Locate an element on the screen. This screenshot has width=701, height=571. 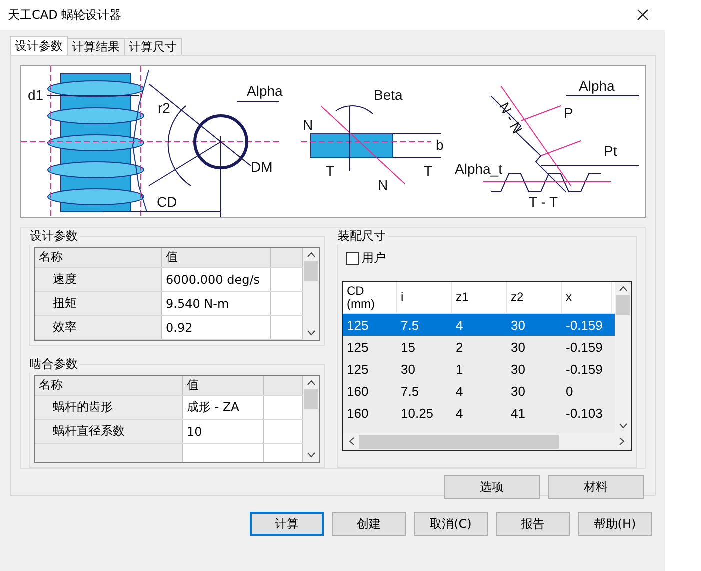
horizontal-scrollbar is located at coordinates (487, 441).